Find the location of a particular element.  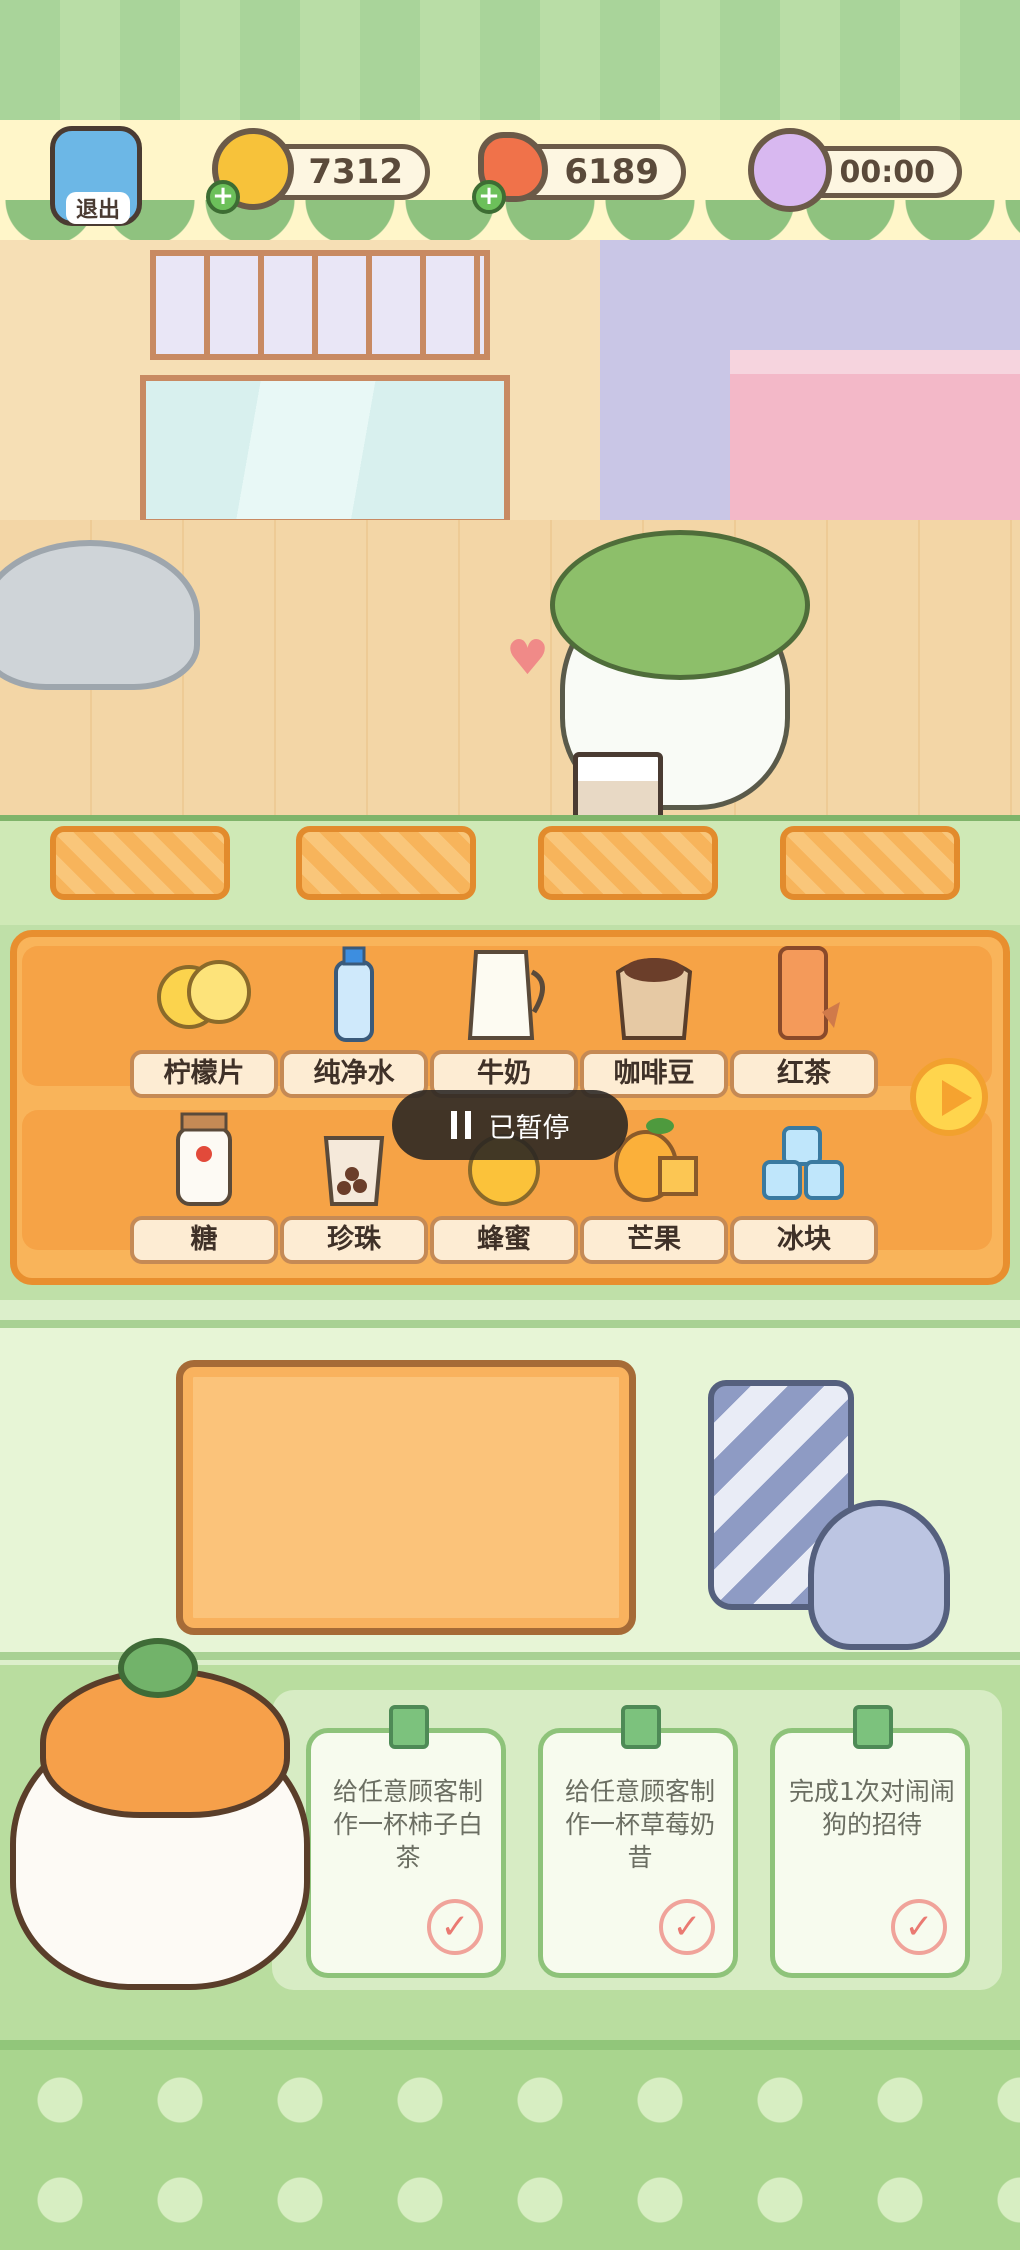

ingredient-label: 蜂蜜 is located at coordinates (504, 1240).